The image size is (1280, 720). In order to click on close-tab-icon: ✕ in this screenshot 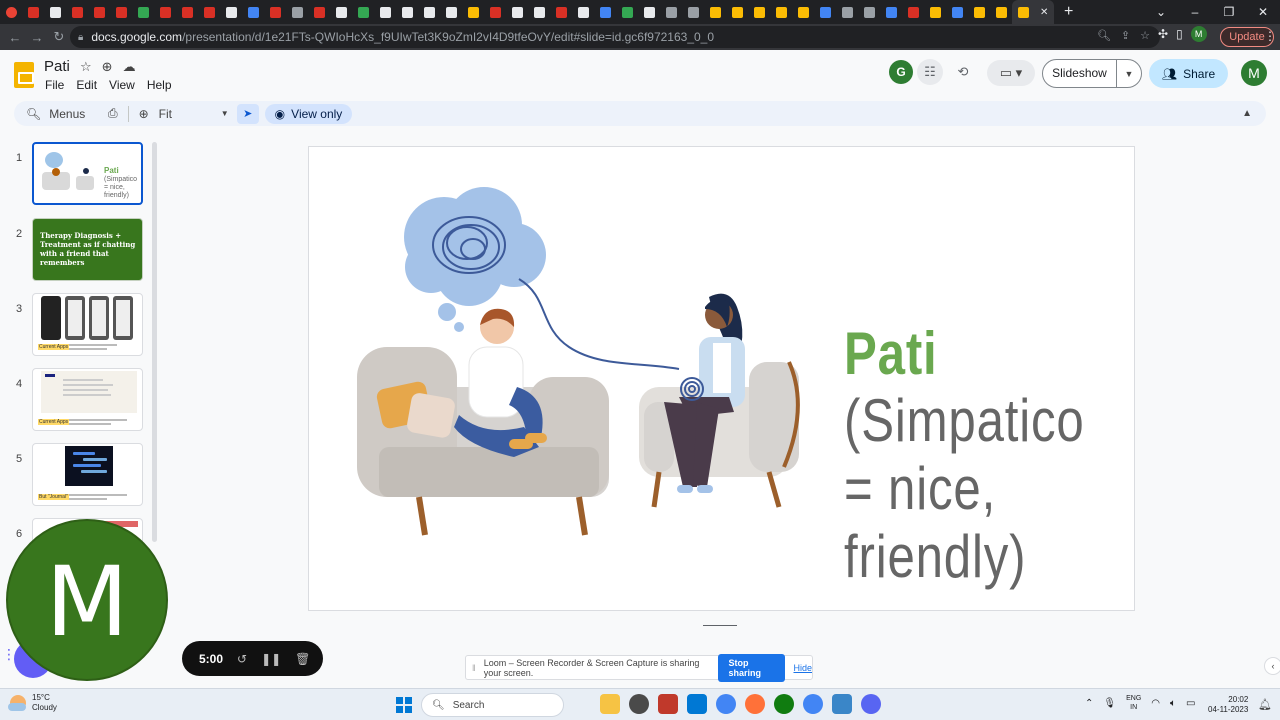, I will do `click(1044, 12)`.